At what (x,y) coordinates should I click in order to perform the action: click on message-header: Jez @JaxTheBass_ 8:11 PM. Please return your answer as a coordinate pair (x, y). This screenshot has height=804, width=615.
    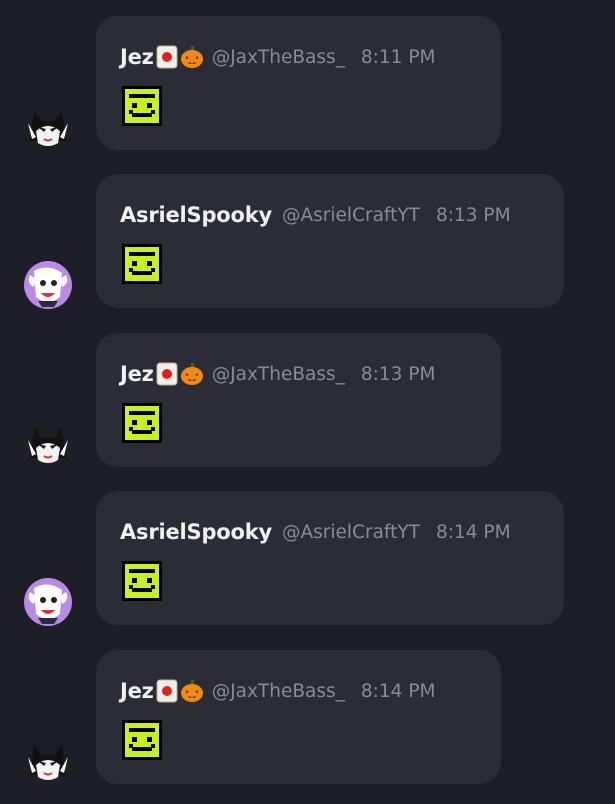
    Looking at the image, I should click on (277, 57).